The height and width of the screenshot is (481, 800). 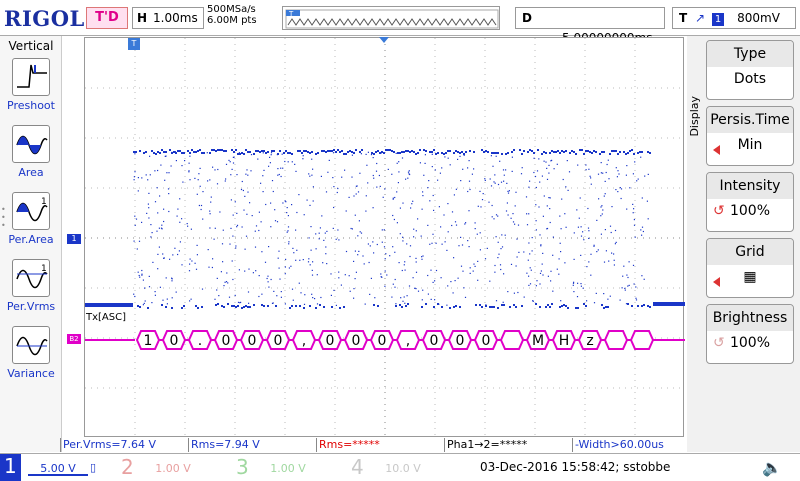 What do you see at coordinates (31, 345) in the screenshot?
I see `variance-button` at bounding box center [31, 345].